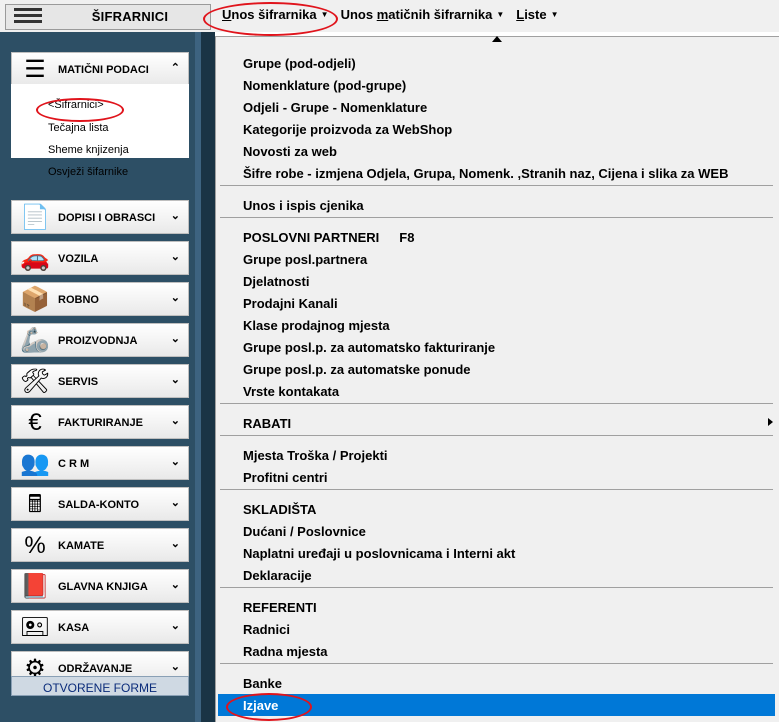  I want to click on sidebar-category-label: FAKTURIRANJE, so click(100, 423).